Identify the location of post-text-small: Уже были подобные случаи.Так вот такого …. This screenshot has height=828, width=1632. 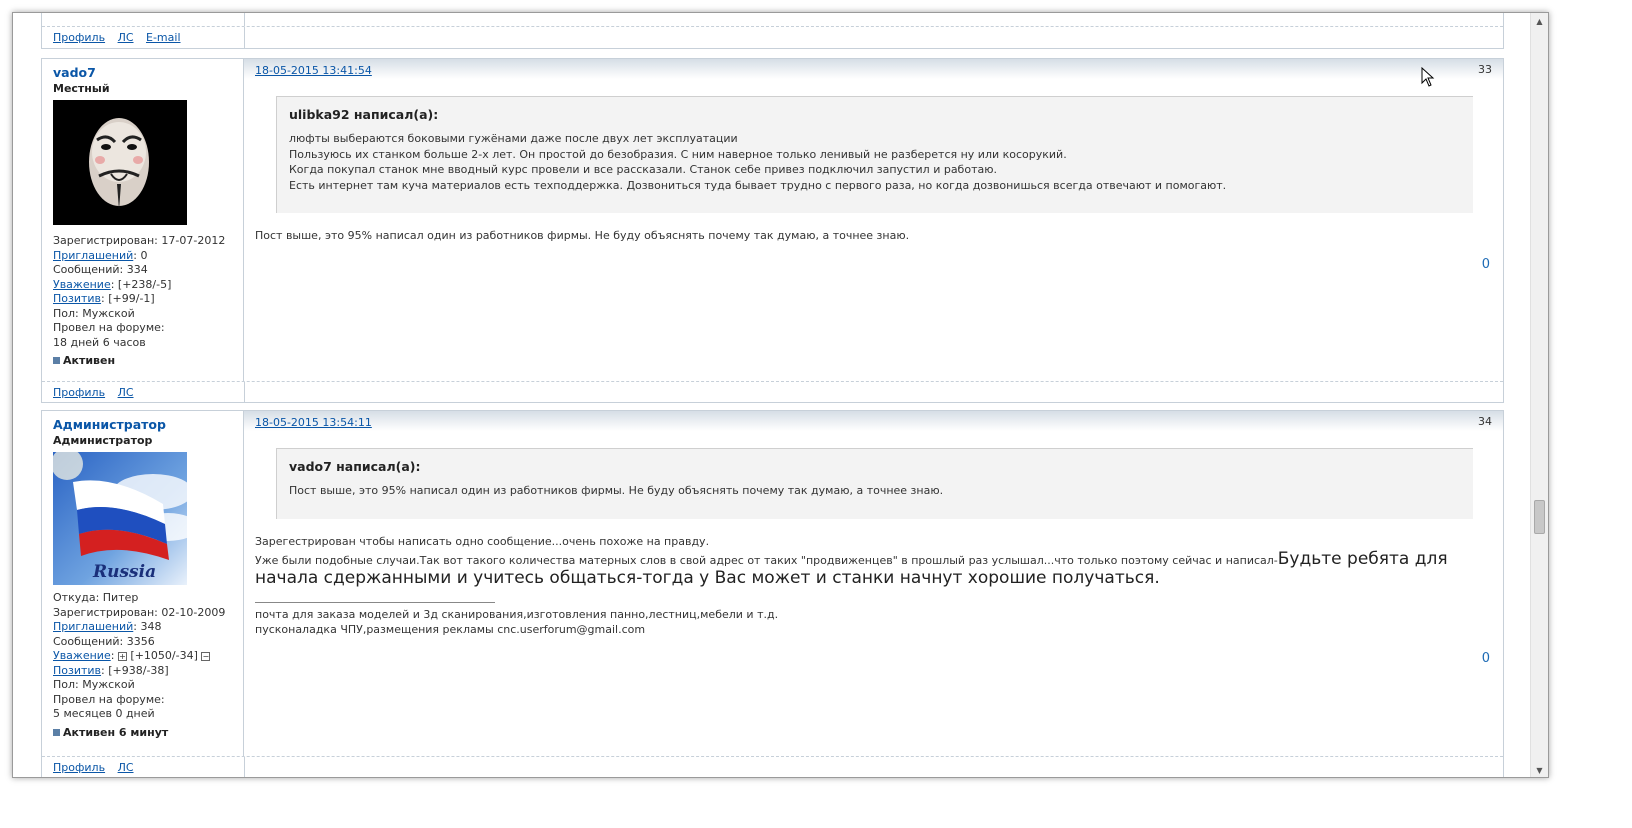
(766, 560).